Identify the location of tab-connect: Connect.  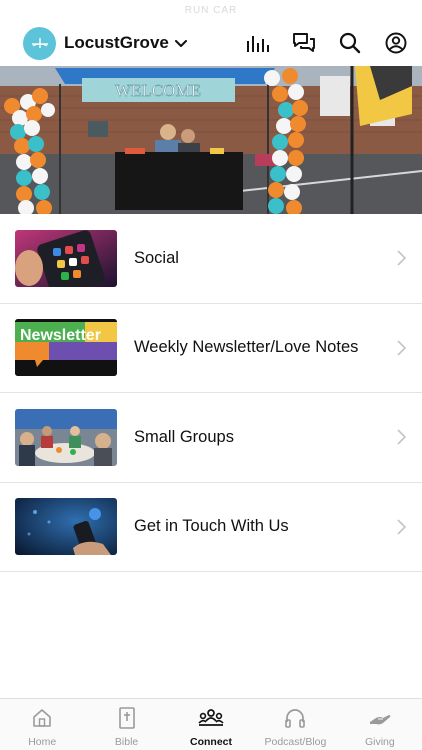
(211, 724).